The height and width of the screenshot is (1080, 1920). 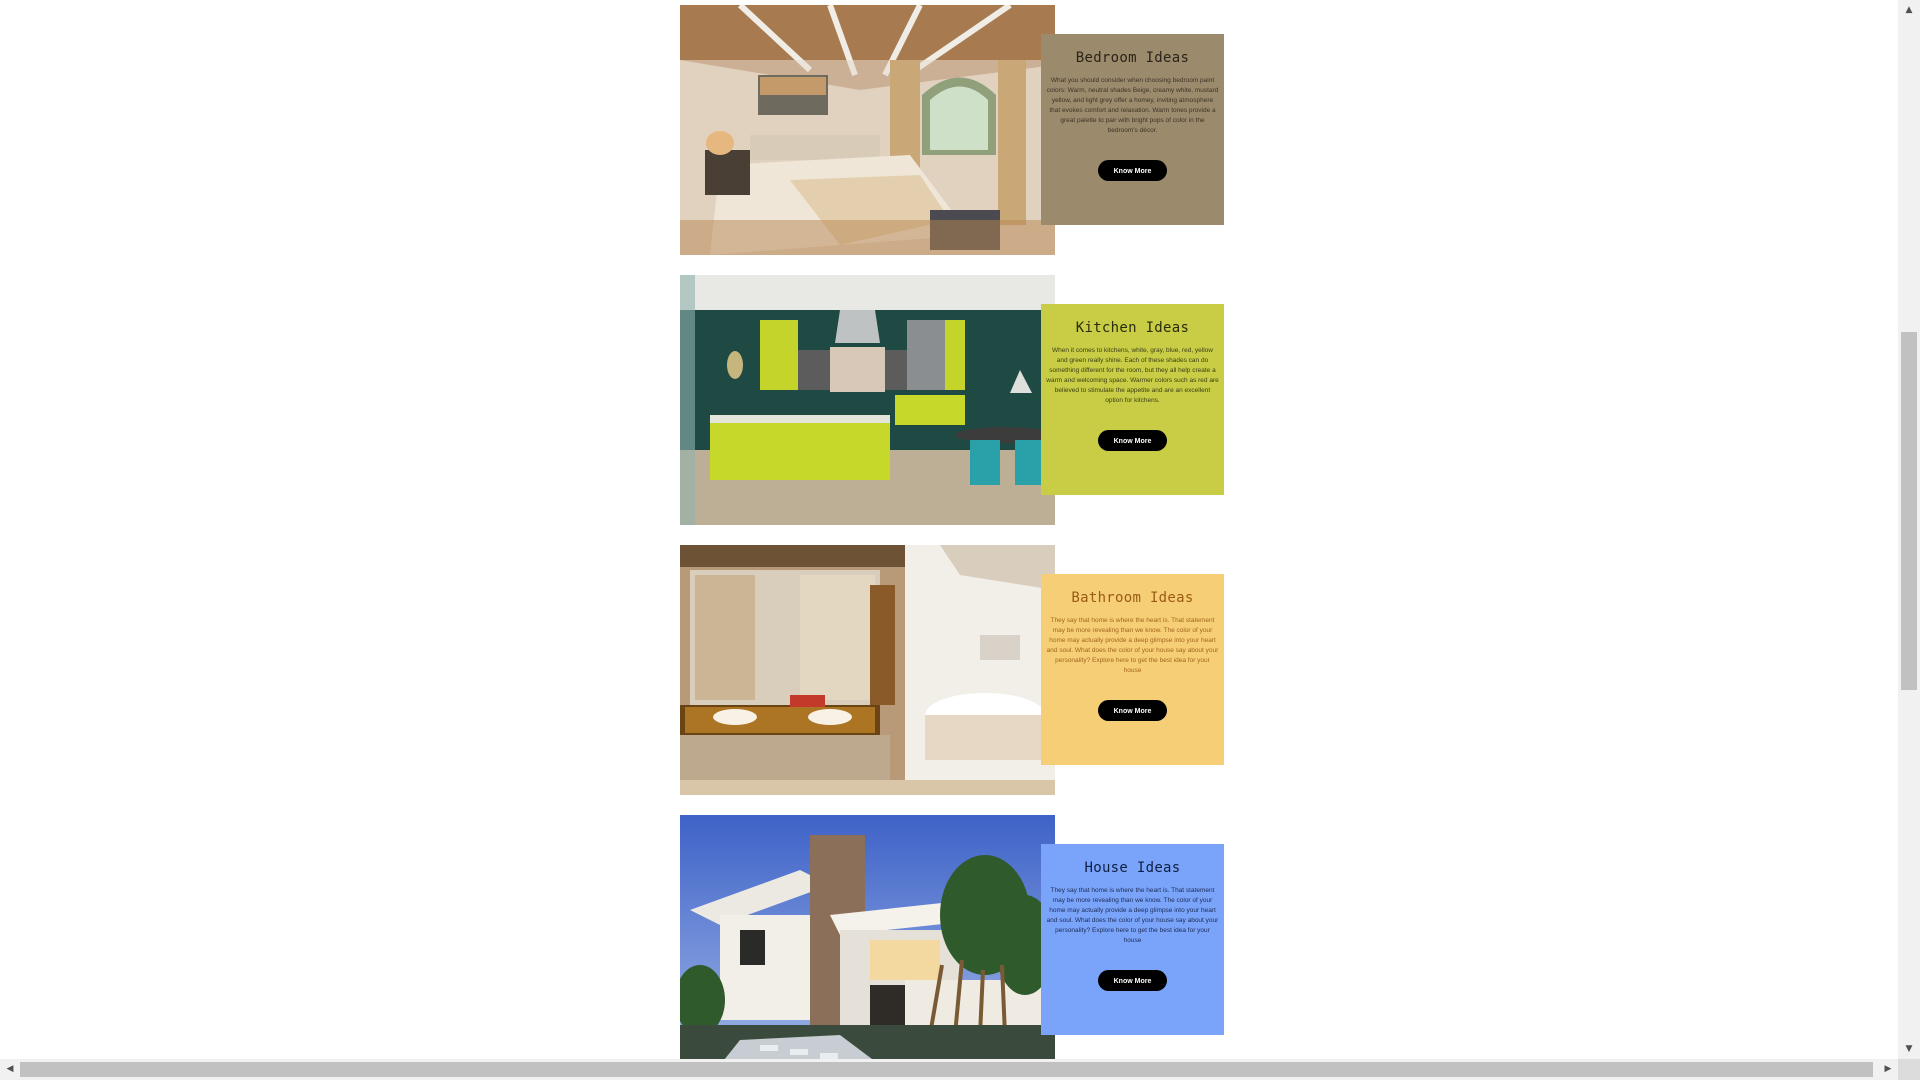 I want to click on bathroom-title: Bathroom Ideas, so click(x=1132, y=598).